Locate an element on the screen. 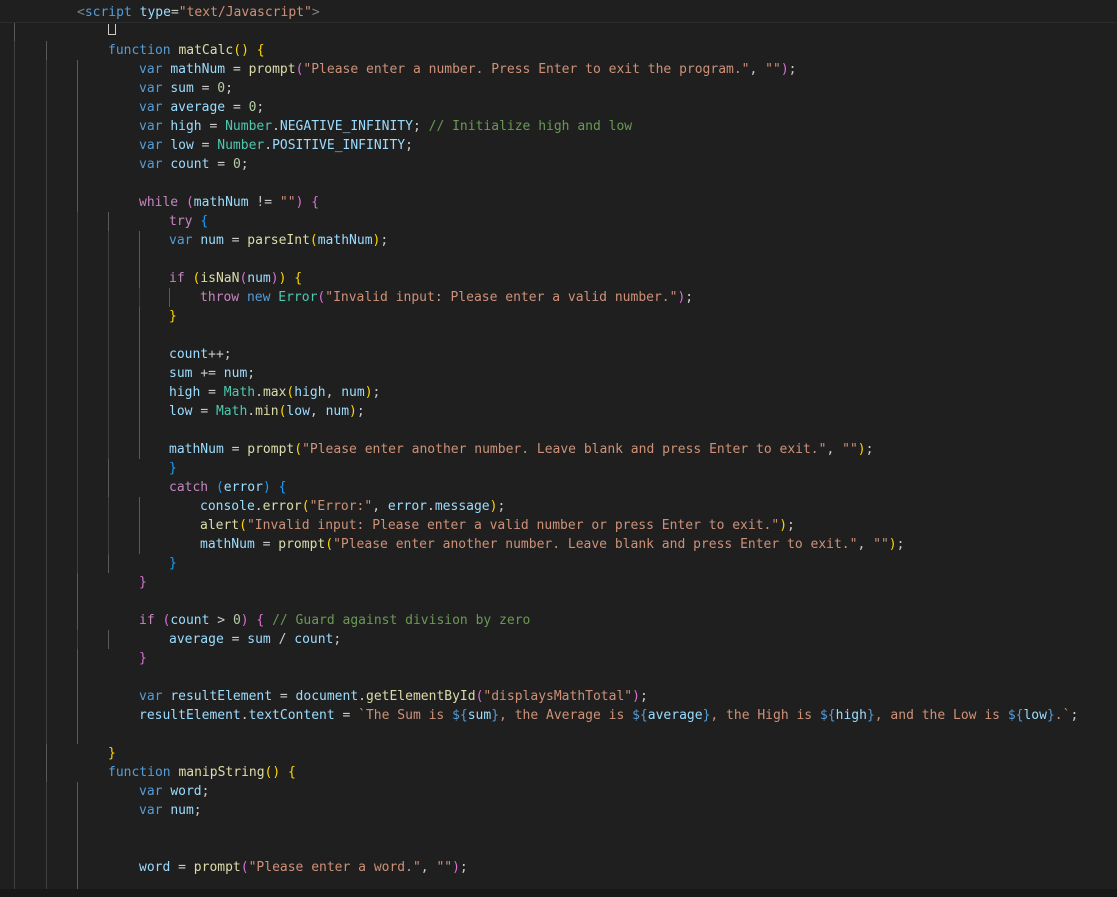  code-line: low = Math.min(low, num); is located at coordinates (558, 411).